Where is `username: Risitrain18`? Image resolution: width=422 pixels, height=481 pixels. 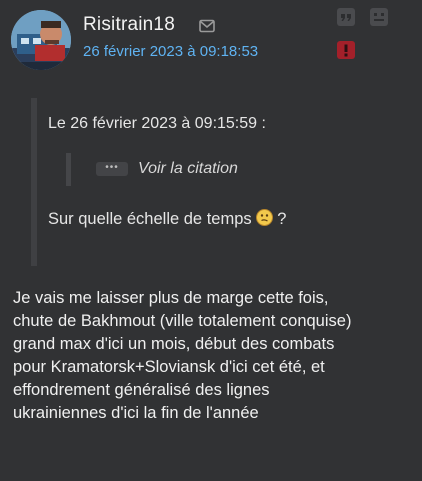
username: Risitrain18 is located at coordinates (129, 25).